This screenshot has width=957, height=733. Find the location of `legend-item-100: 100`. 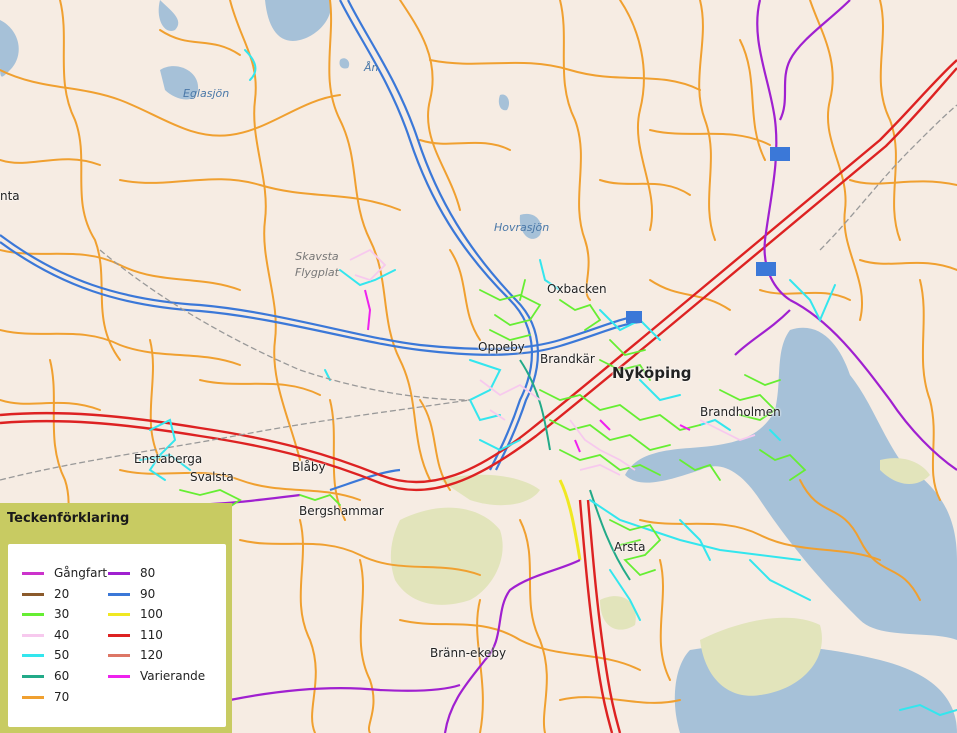

legend-item-100: 100 is located at coordinates (135, 614).